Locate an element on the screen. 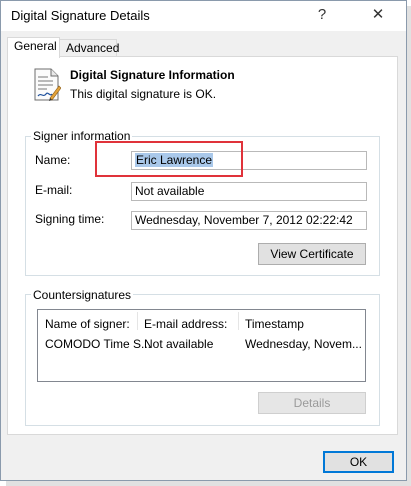 Image resolution: width=411 pixels, height=486 pixels. tab-advanced: Advanced is located at coordinates (89, 48).